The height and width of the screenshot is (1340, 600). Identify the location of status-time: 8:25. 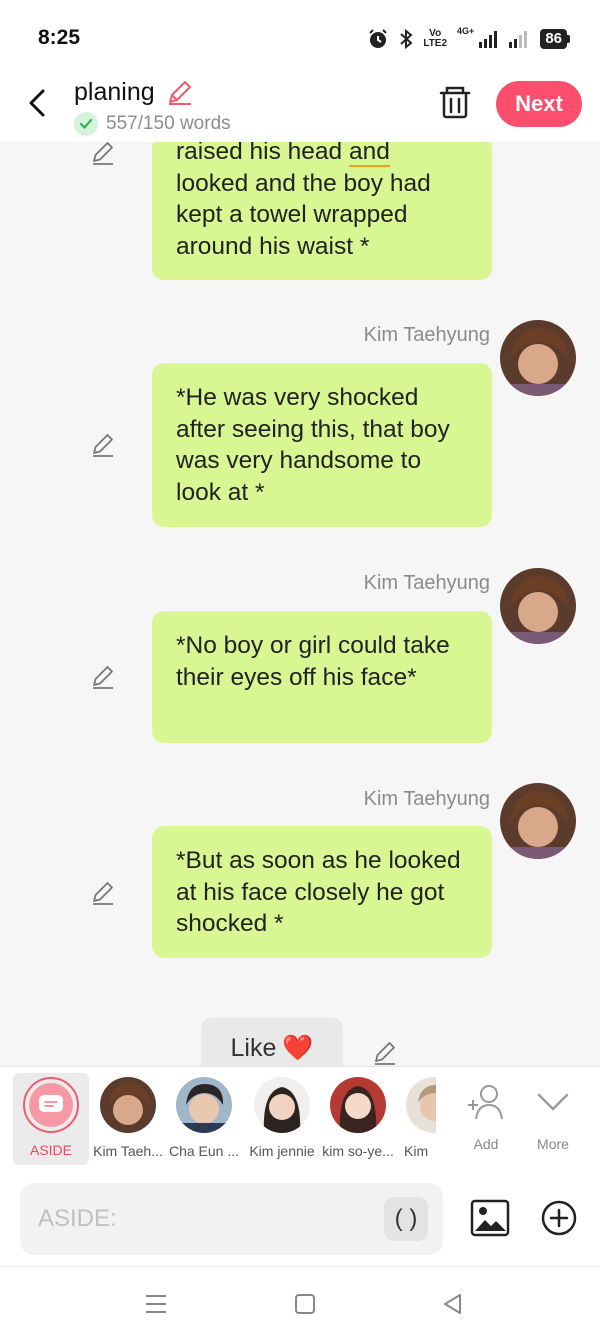
(59, 37).